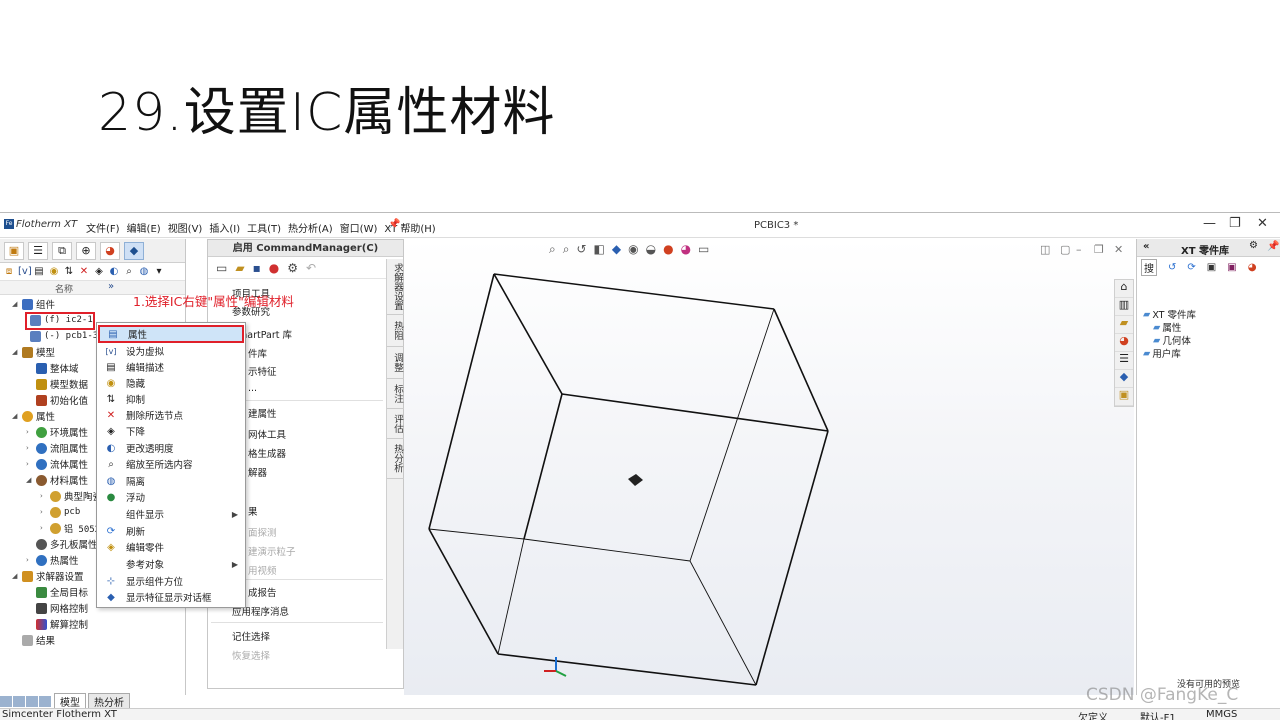  Describe the element at coordinates (62, 624) in the screenshot. I see `tree-node-solve-control: 解算控制` at that location.